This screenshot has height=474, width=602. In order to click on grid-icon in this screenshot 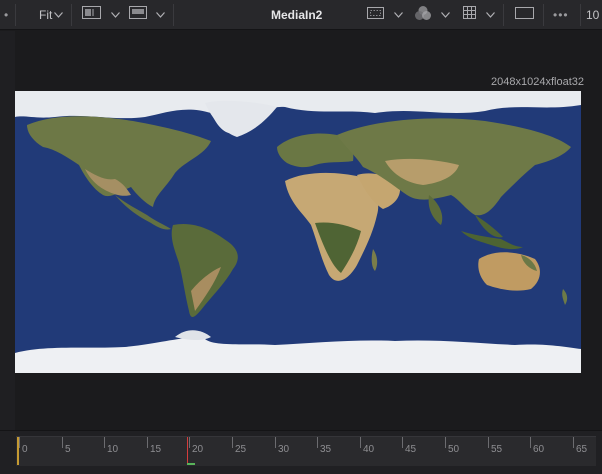, I will do `click(469, 15)`.